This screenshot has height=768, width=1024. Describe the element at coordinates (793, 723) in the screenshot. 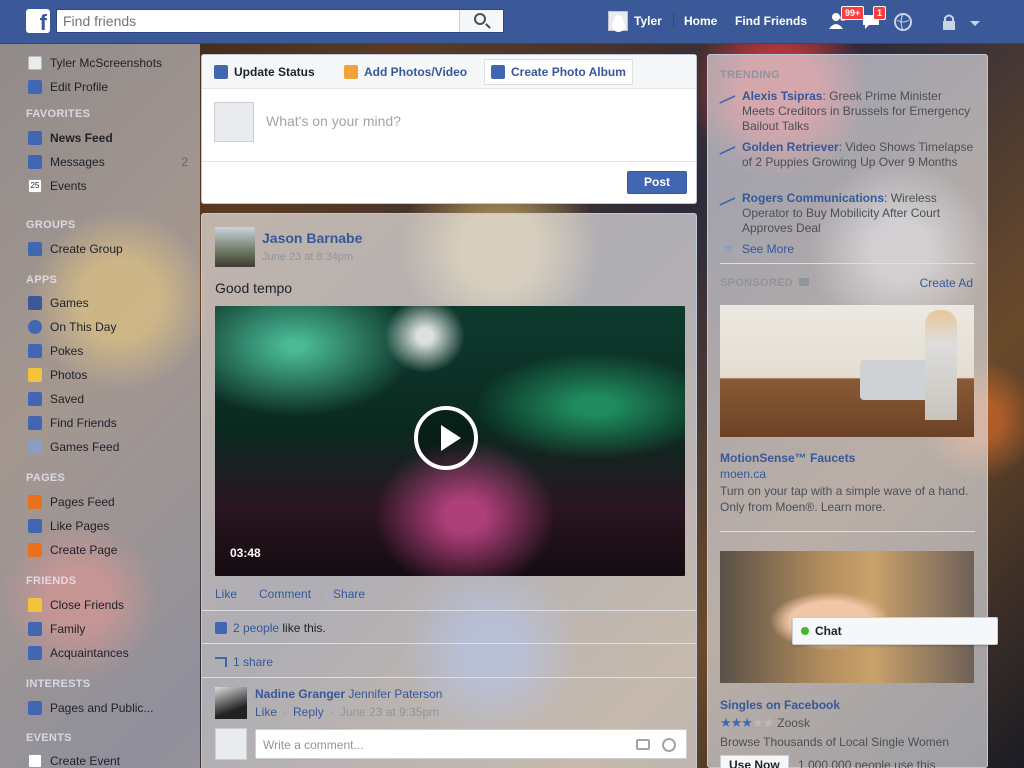

I see `ad-domain: Zoosk` at that location.